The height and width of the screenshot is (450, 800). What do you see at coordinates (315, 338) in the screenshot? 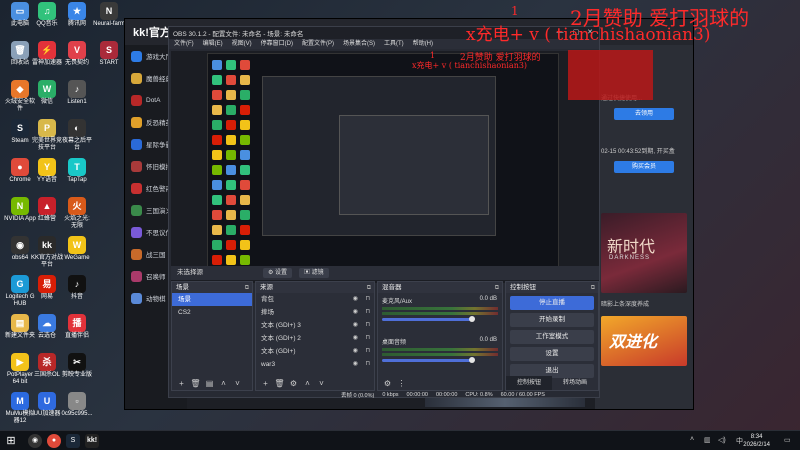
I see `source-list-item: 文本 (GDI+) 2 ◉ ⊓` at bounding box center [315, 338].